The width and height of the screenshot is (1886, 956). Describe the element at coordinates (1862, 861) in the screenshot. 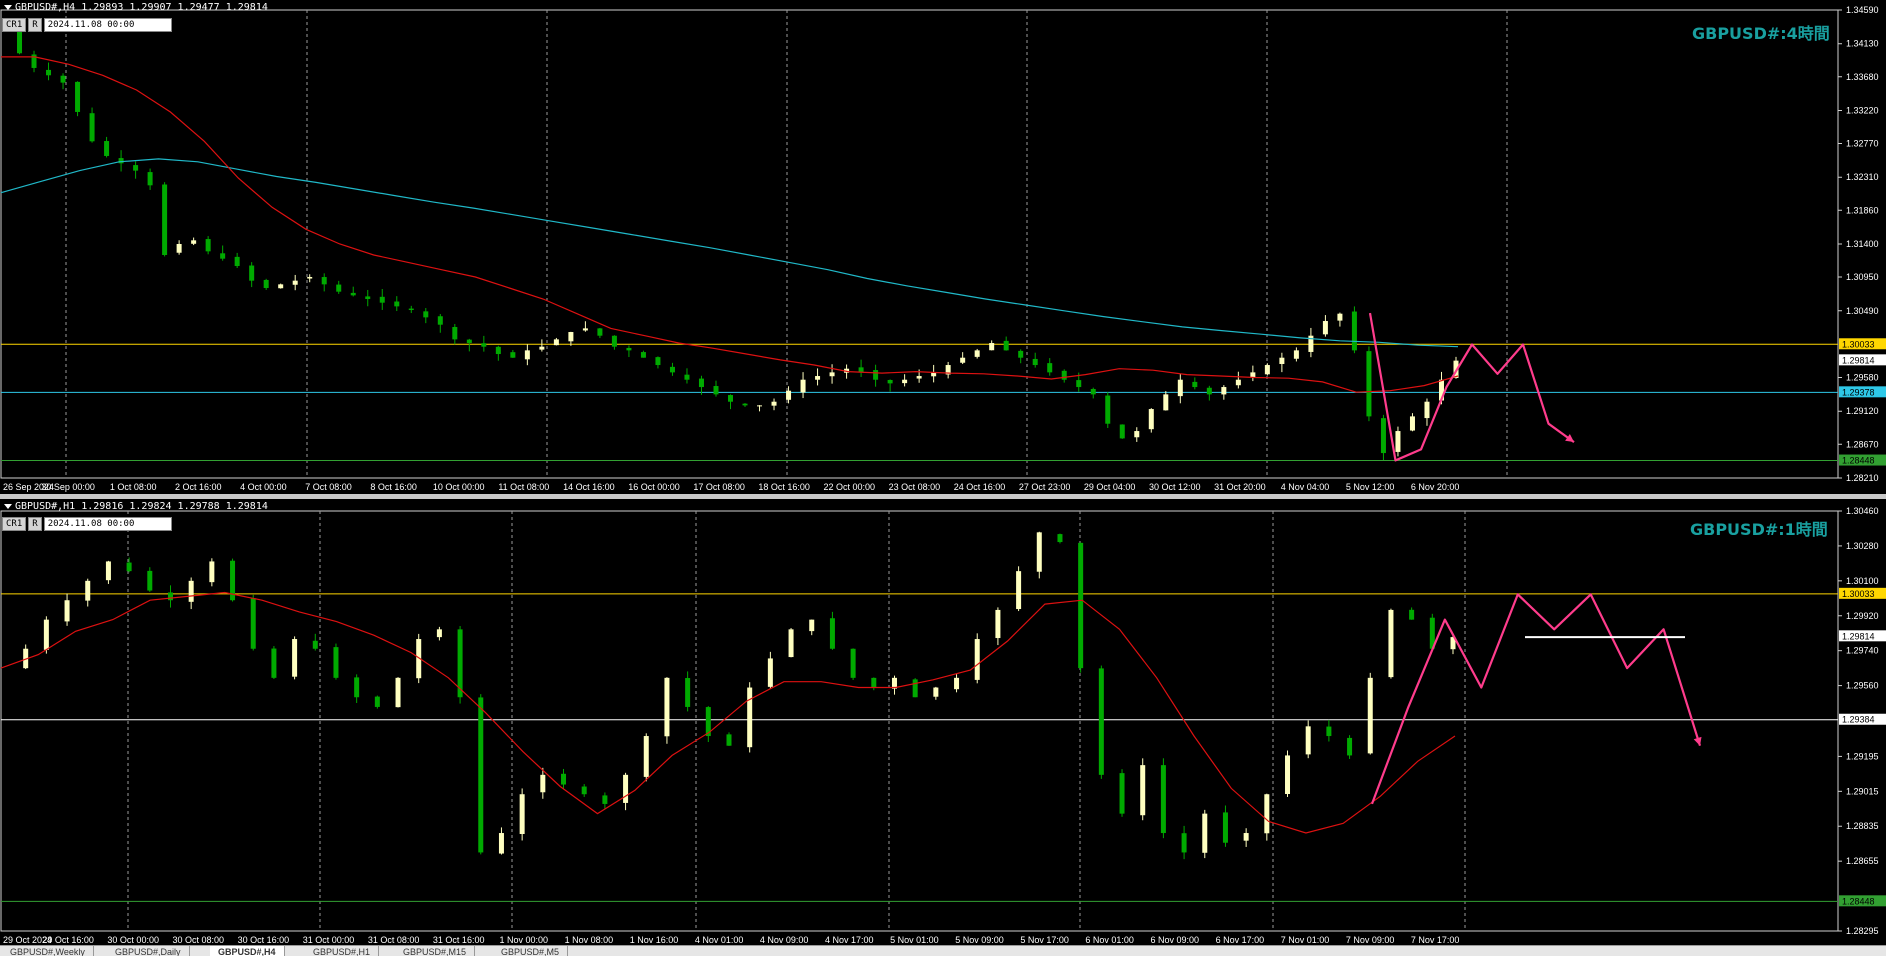

I see `y-tick-label: 1.28655` at that location.